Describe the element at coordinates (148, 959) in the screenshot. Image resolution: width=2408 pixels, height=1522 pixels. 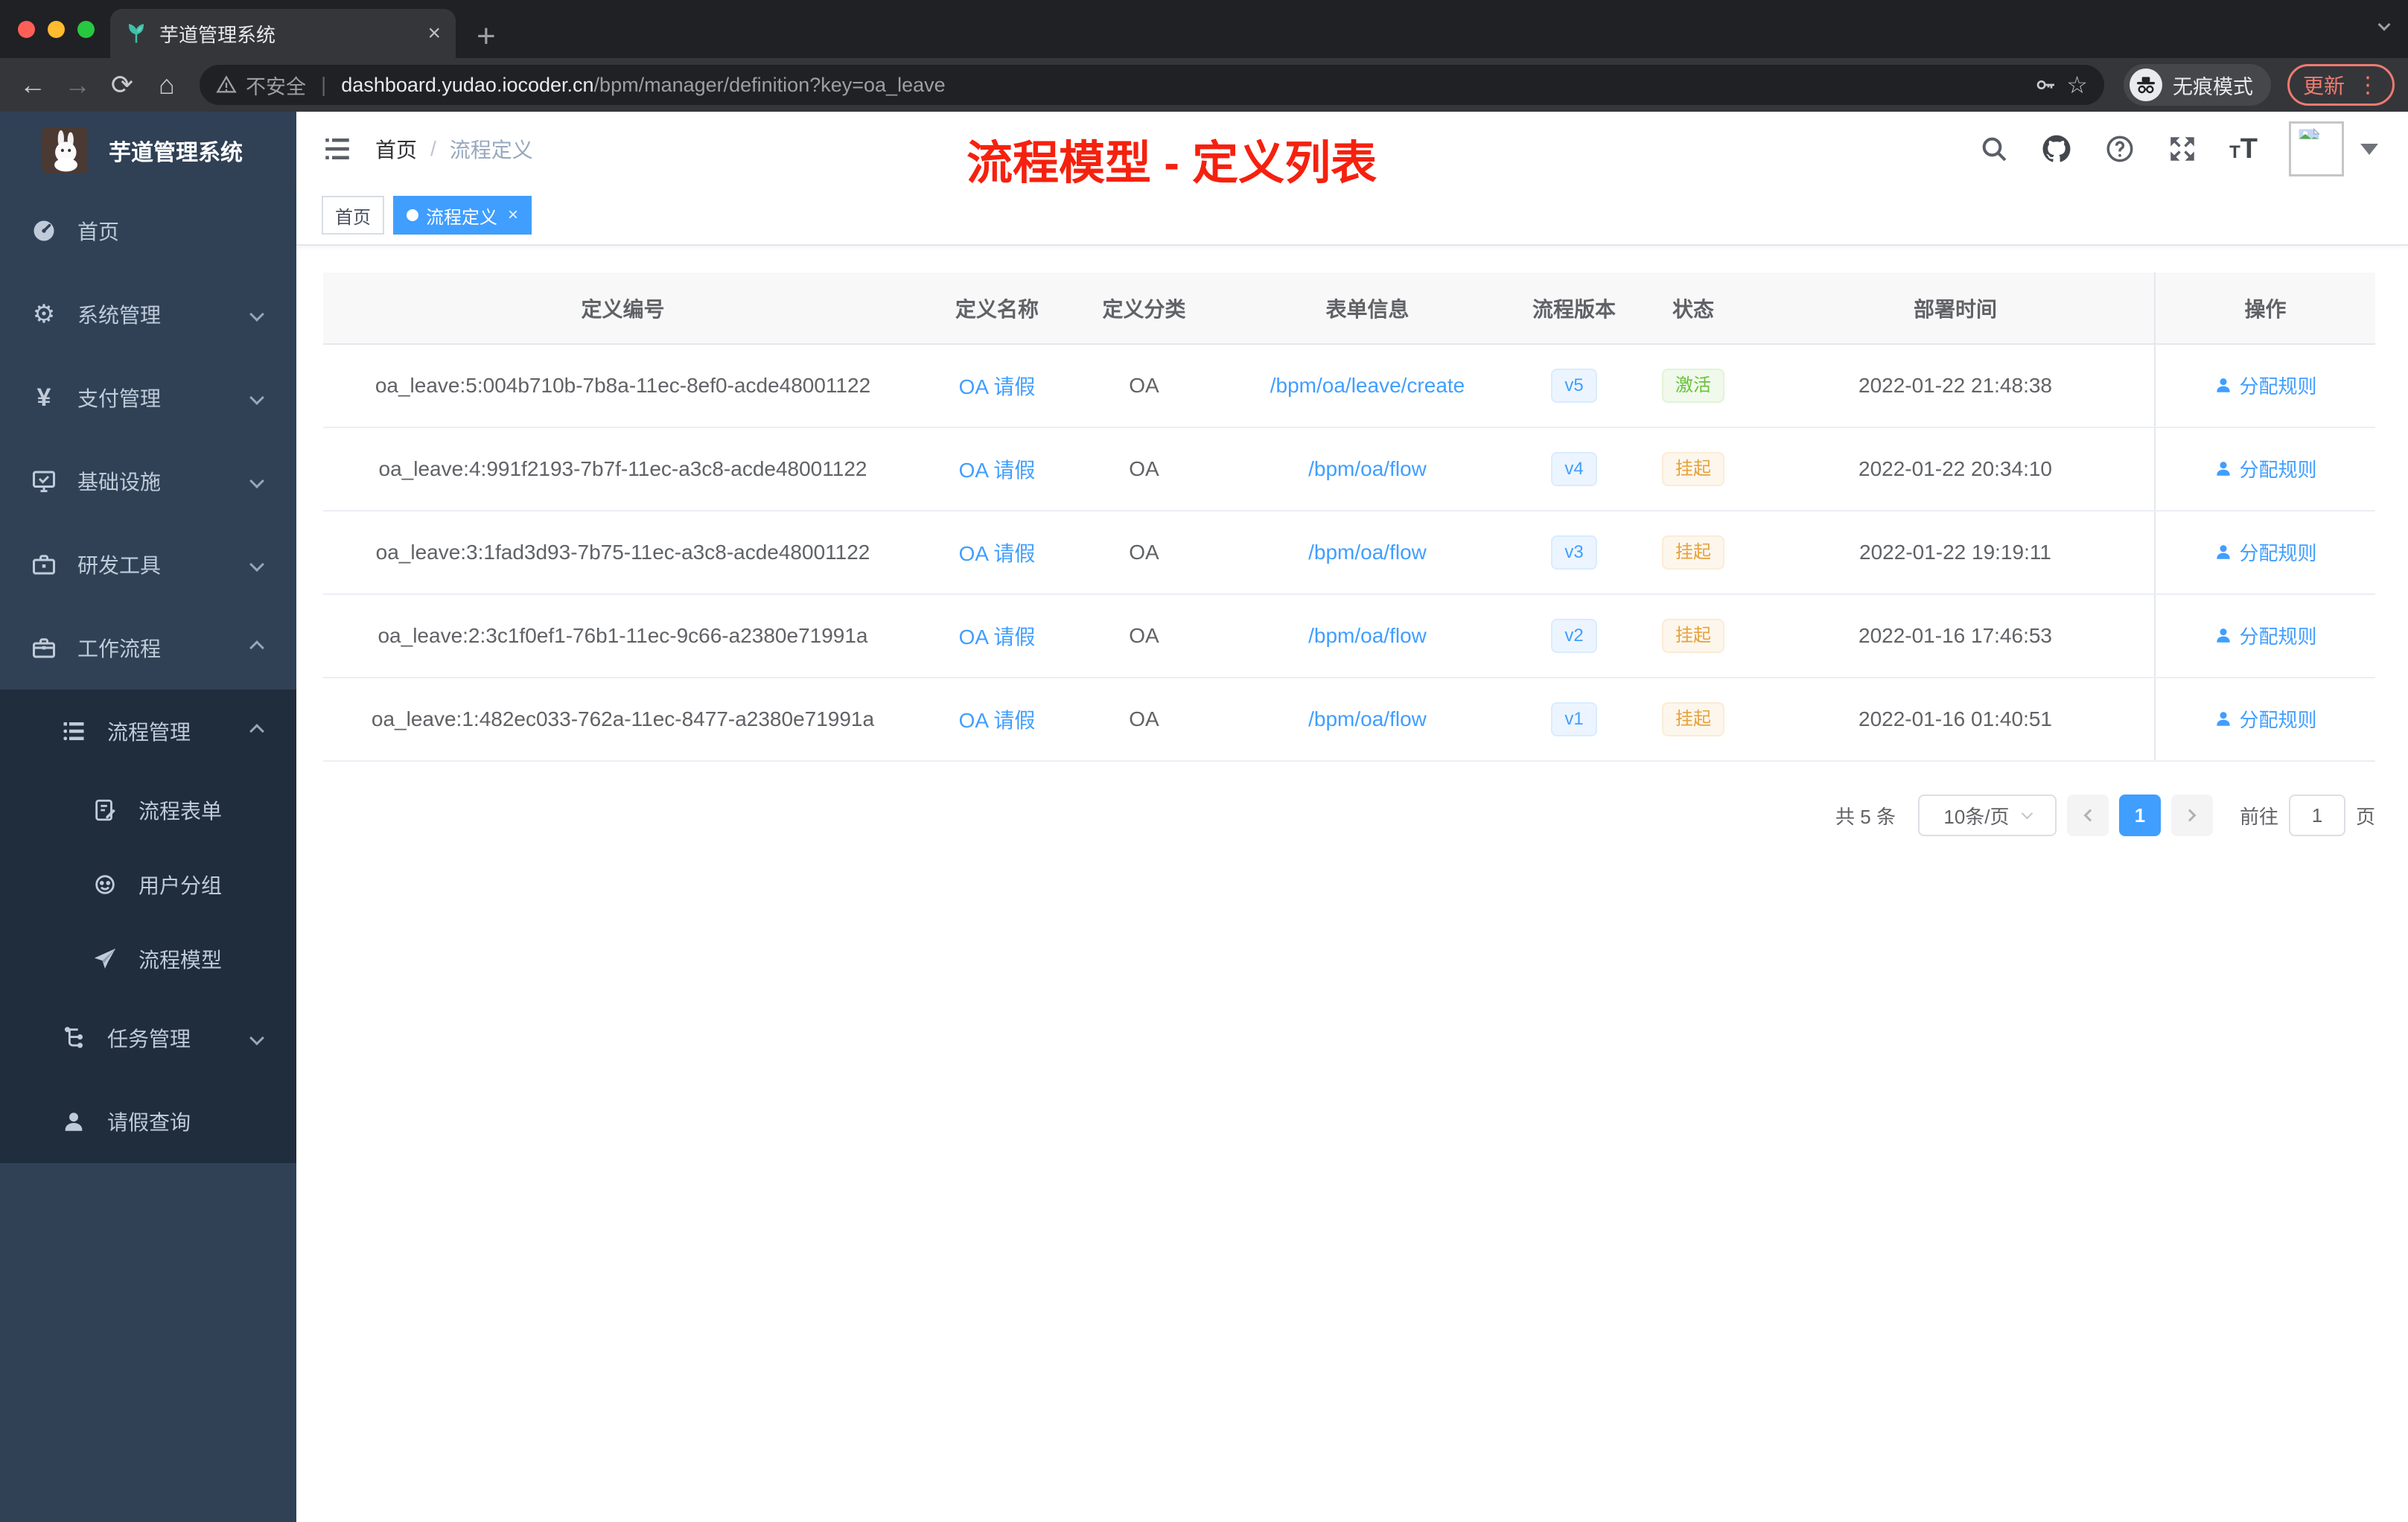
I see `sidebar-item-process-model: 流程模型` at that location.